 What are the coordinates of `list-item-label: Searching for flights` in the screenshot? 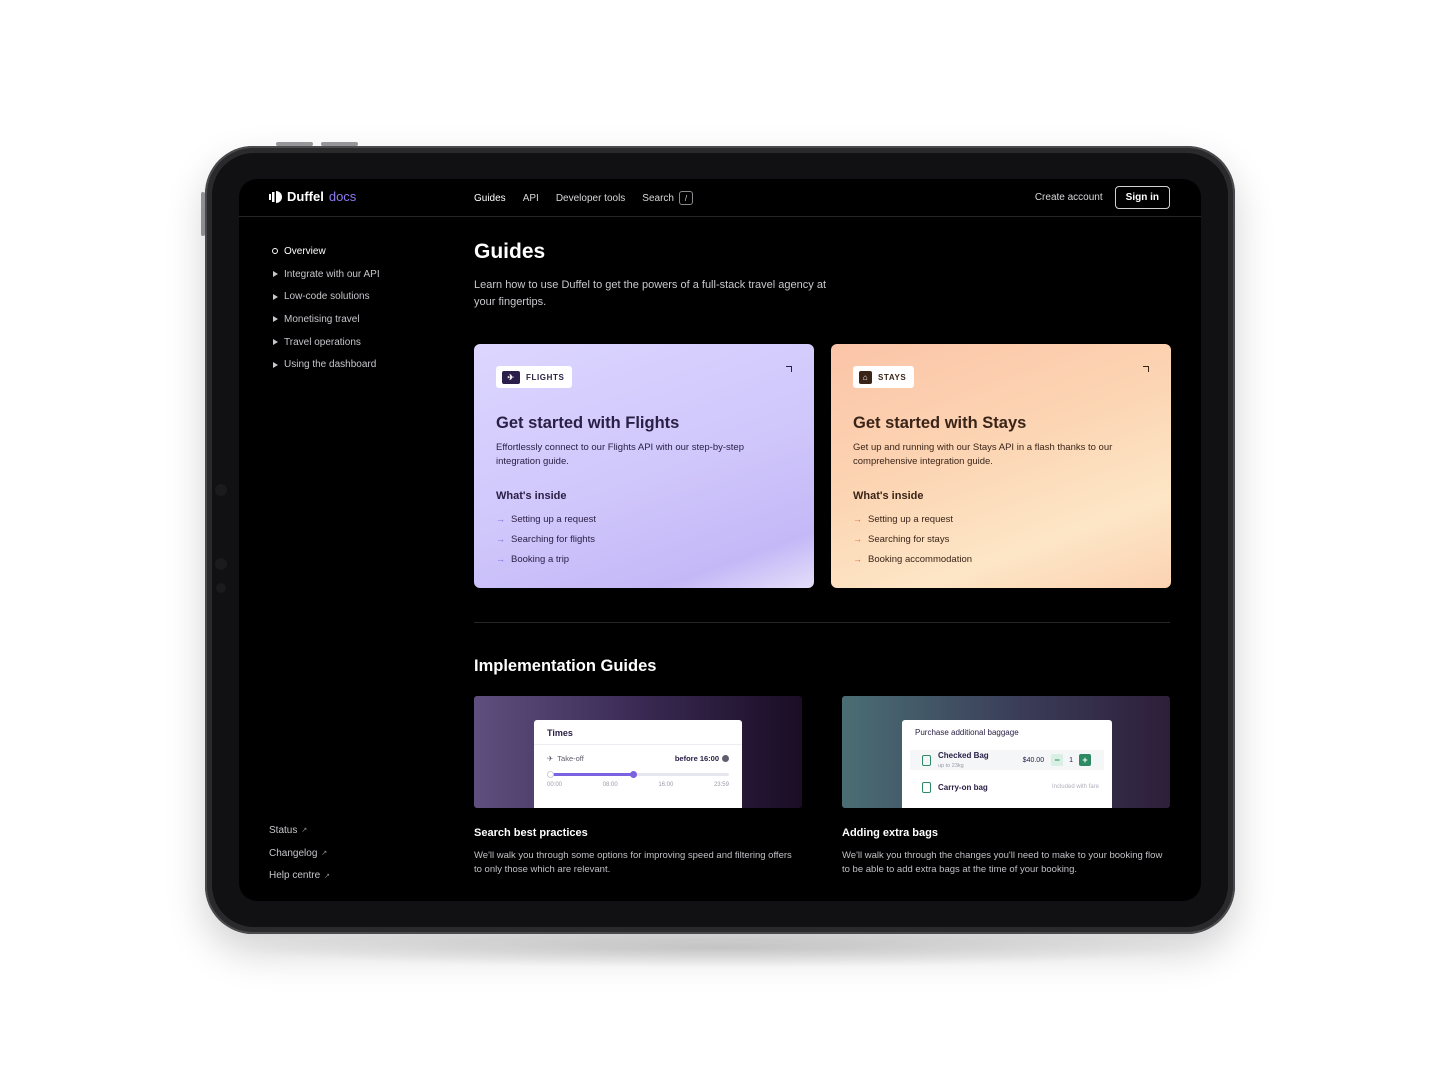 It's located at (553, 539).